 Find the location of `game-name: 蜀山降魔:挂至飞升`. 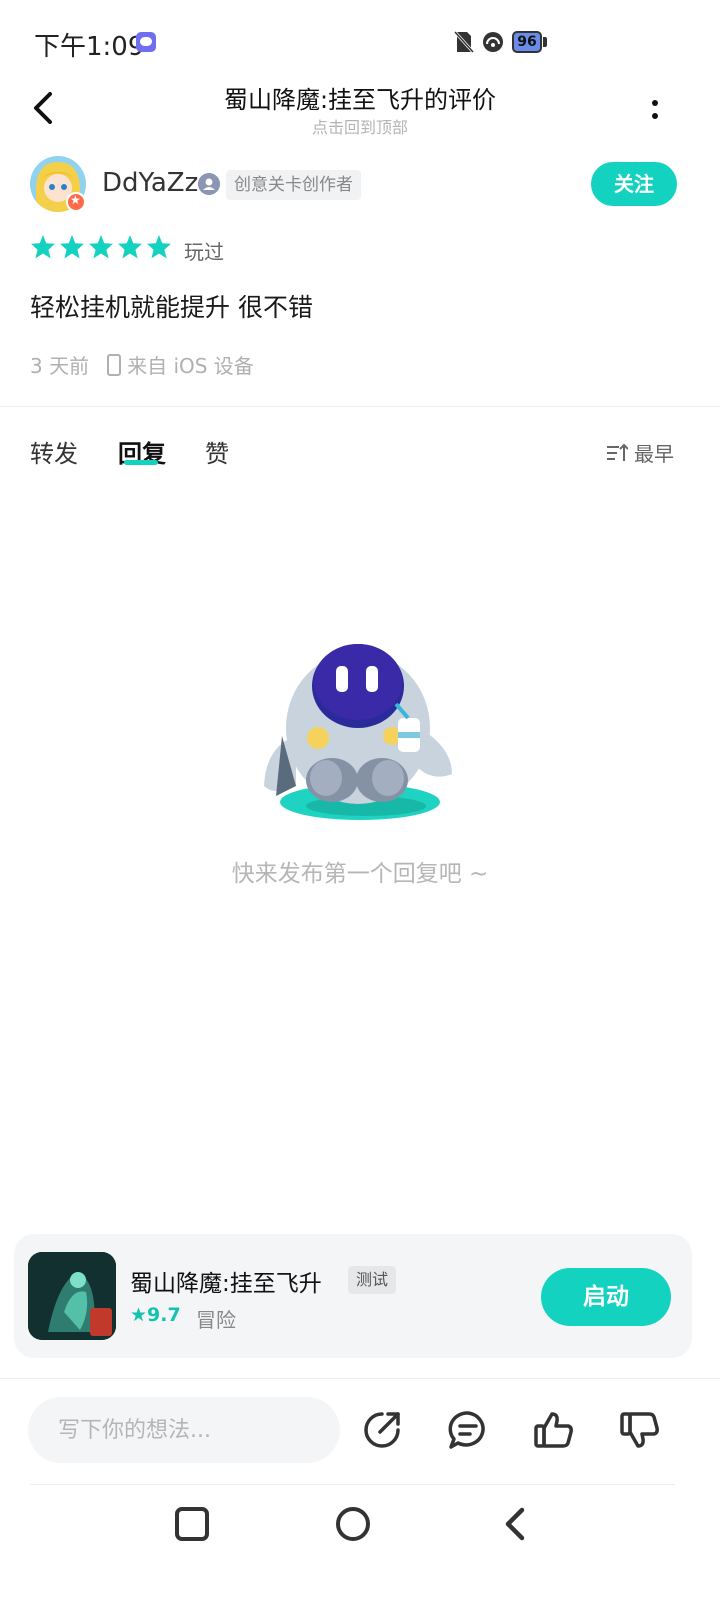

game-name: 蜀山降魔:挂至飞升 is located at coordinates (226, 1284).